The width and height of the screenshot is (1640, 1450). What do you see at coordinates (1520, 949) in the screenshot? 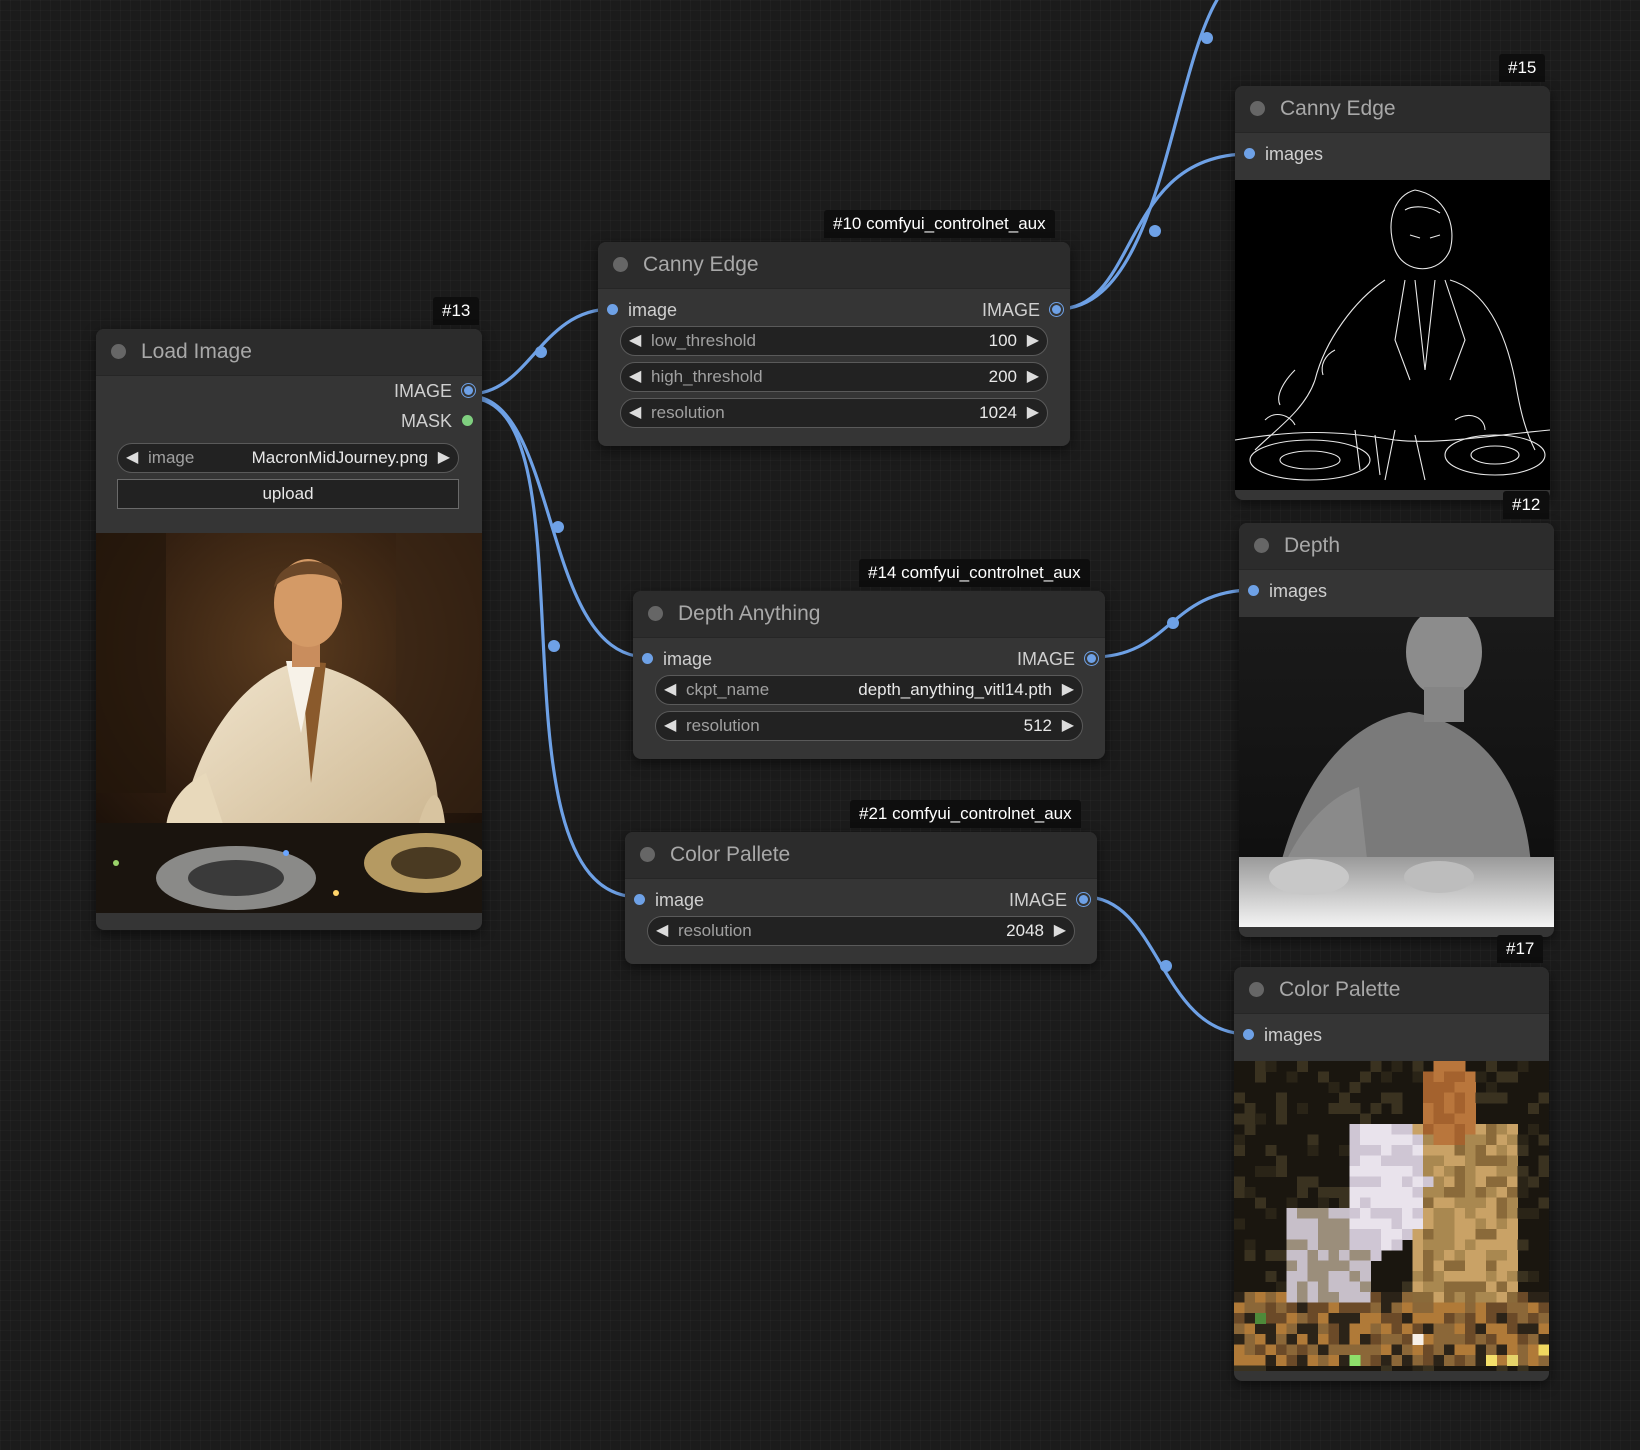
I see `node-id-badge: #17` at bounding box center [1520, 949].